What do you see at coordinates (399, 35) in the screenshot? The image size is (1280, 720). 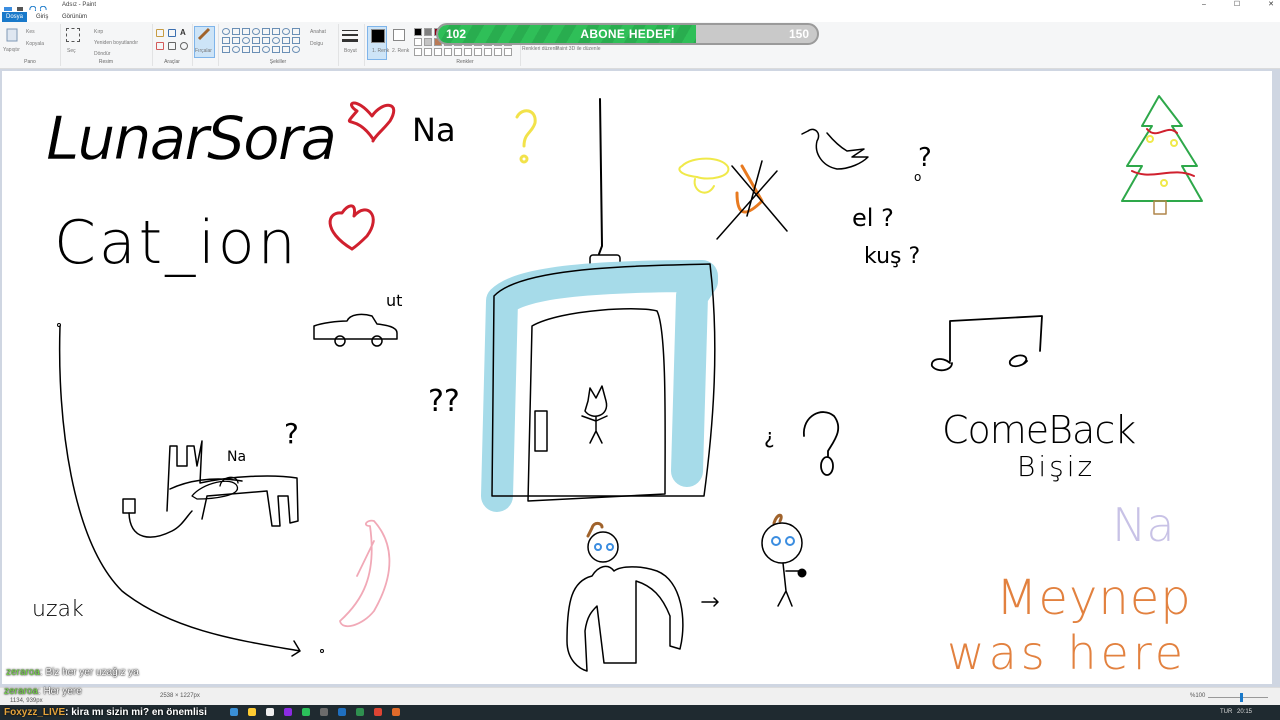 I see `color2-button` at bounding box center [399, 35].